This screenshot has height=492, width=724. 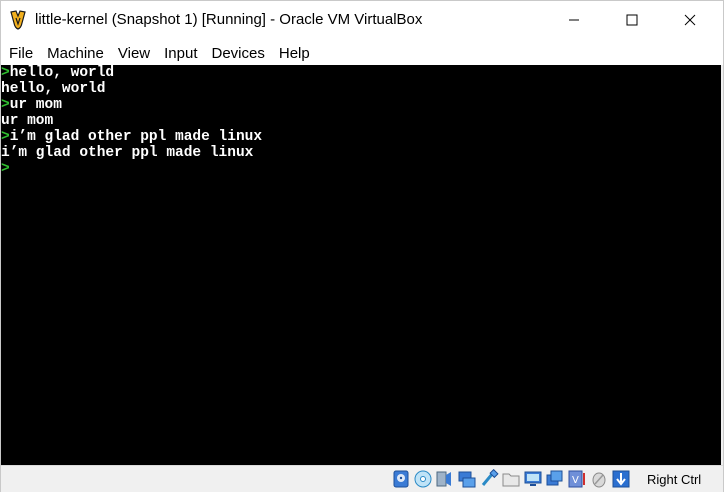 I want to click on hard-disk-icon, so click(x=401, y=479).